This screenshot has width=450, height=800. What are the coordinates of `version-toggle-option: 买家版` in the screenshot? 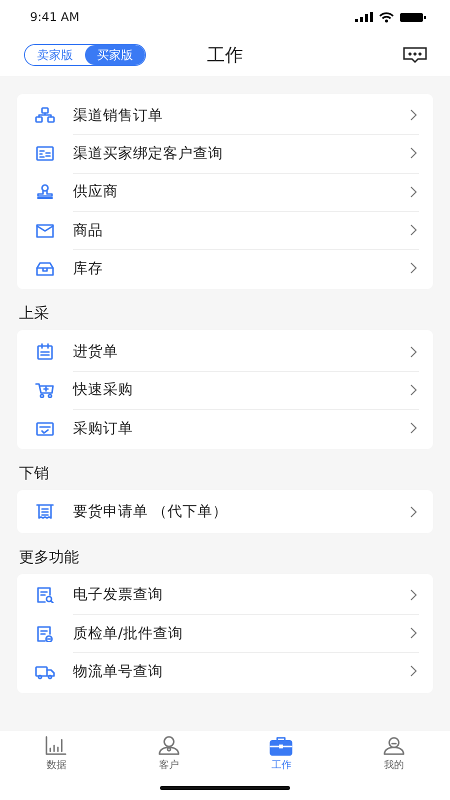 It's located at (115, 55).